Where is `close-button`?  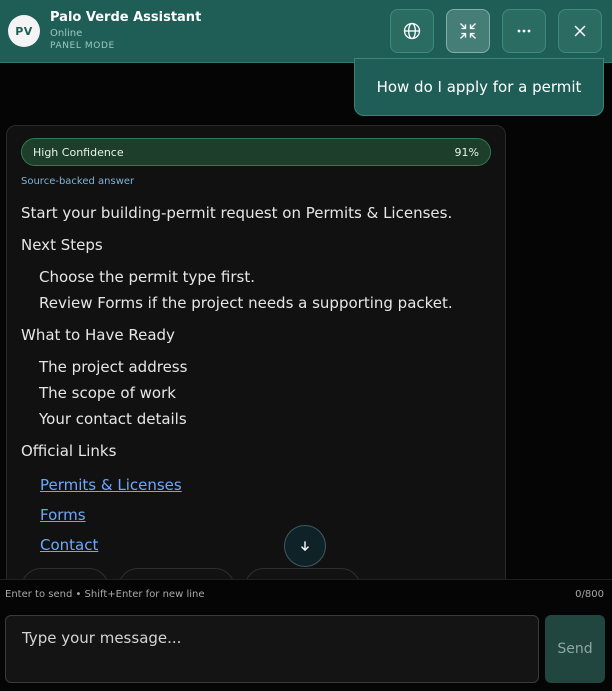
close-button is located at coordinates (580, 31).